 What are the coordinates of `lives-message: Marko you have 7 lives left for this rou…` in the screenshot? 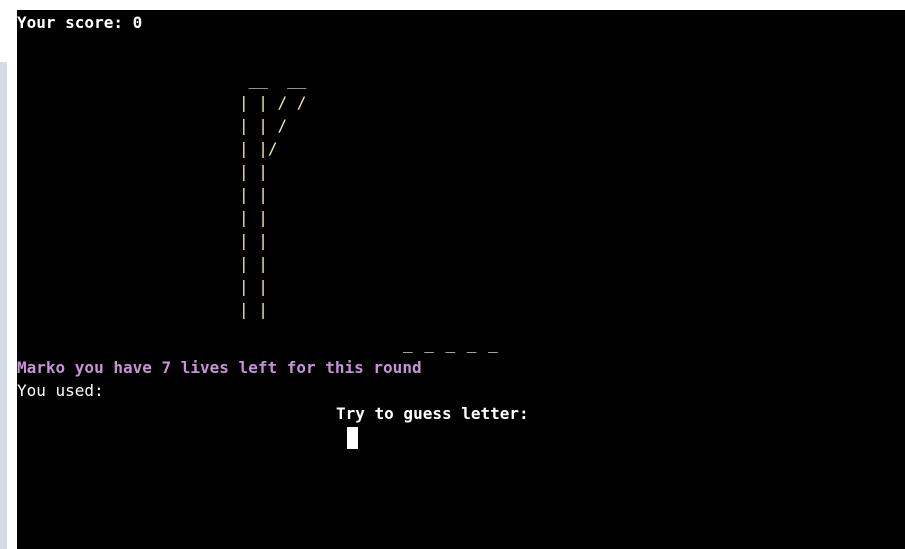 It's located at (219, 367).